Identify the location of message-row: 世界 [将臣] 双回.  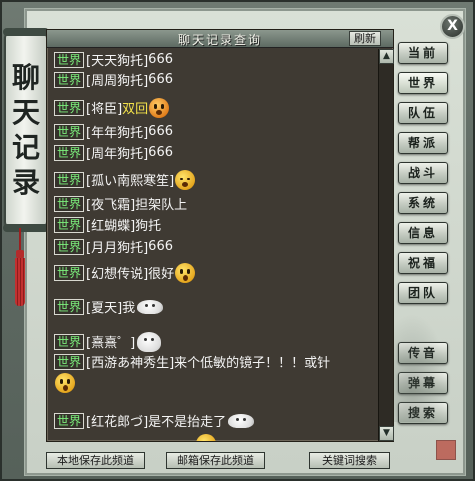
(112, 107).